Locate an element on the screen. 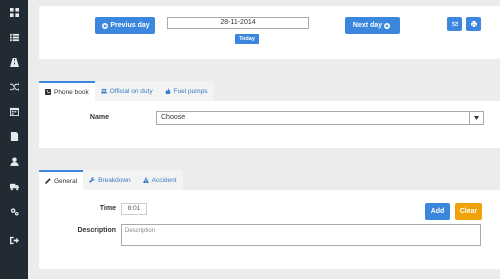  tab-breakdown: Breakdown is located at coordinates (110, 180).